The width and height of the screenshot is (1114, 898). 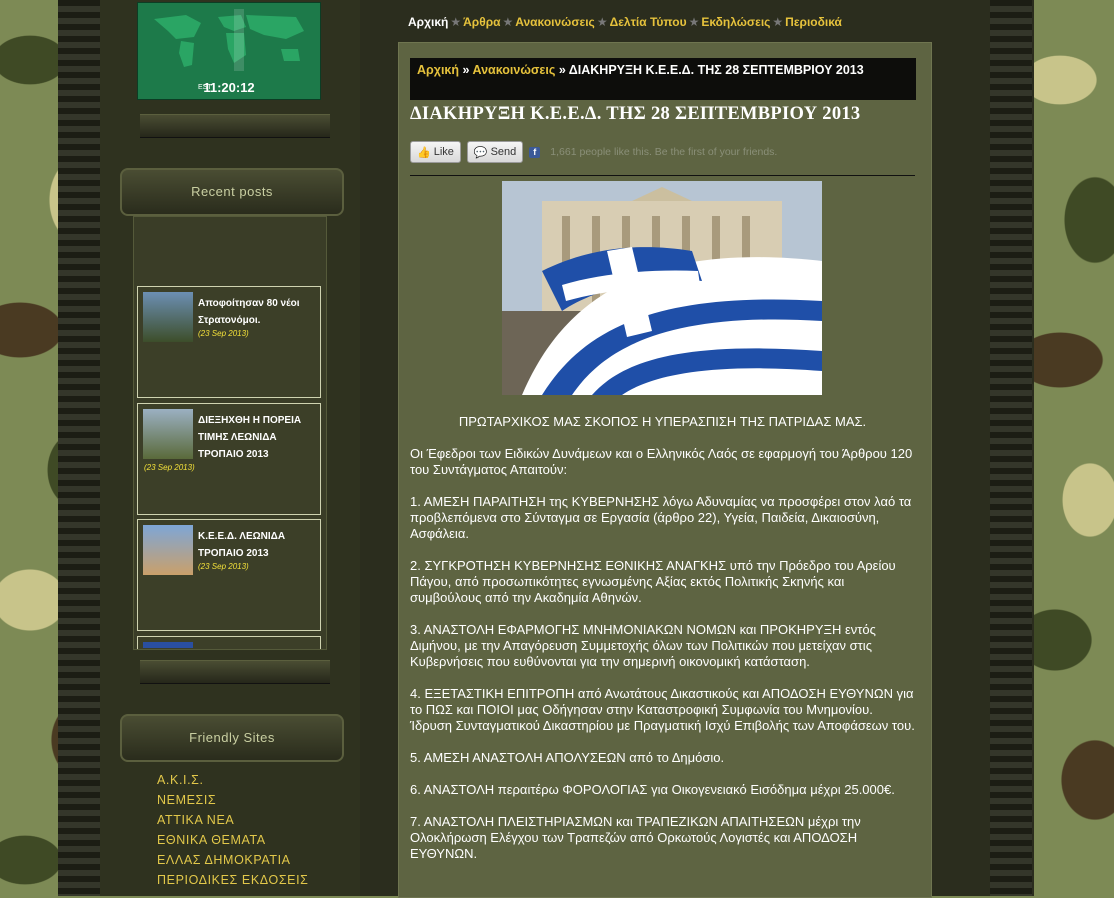 What do you see at coordinates (232, 780) in the screenshot?
I see `friendly-link: Α.Κ.Ι.Σ.` at bounding box center [232, 780].